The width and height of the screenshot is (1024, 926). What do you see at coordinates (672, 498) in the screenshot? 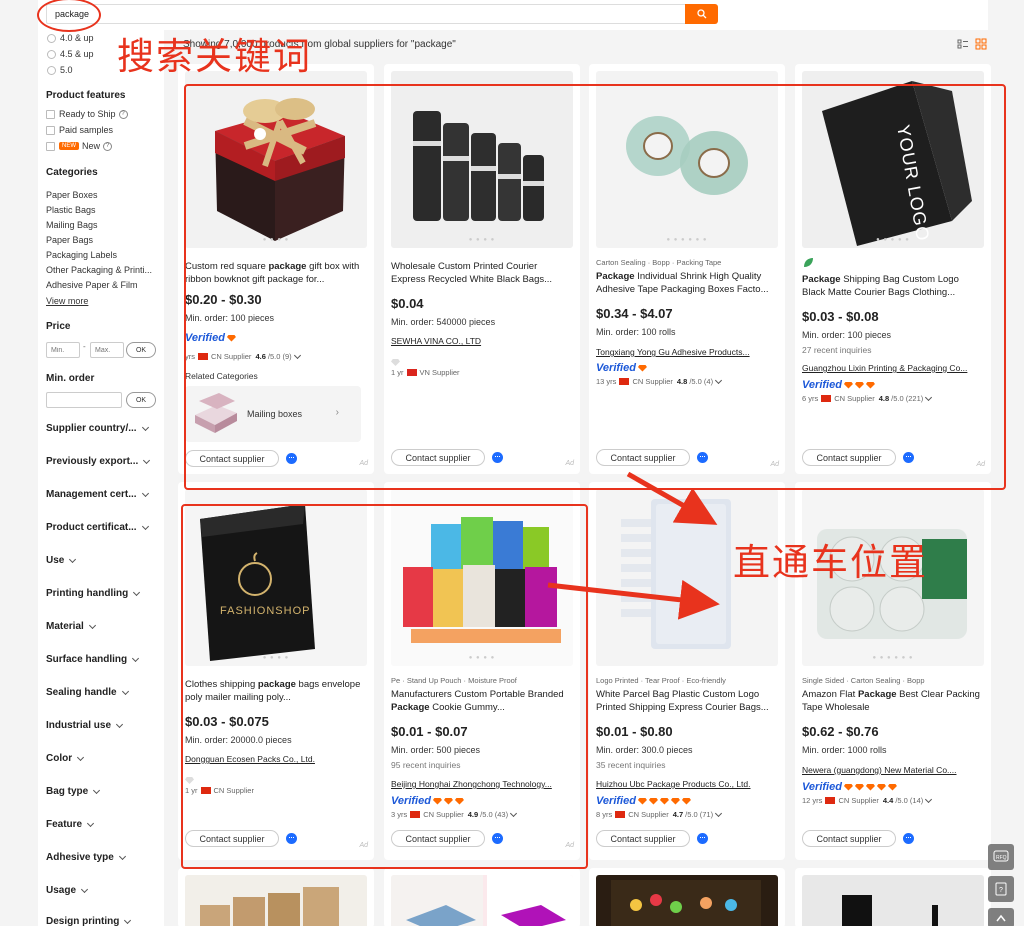
I see `arrow-to-row1` at bounding box center [672, 498].